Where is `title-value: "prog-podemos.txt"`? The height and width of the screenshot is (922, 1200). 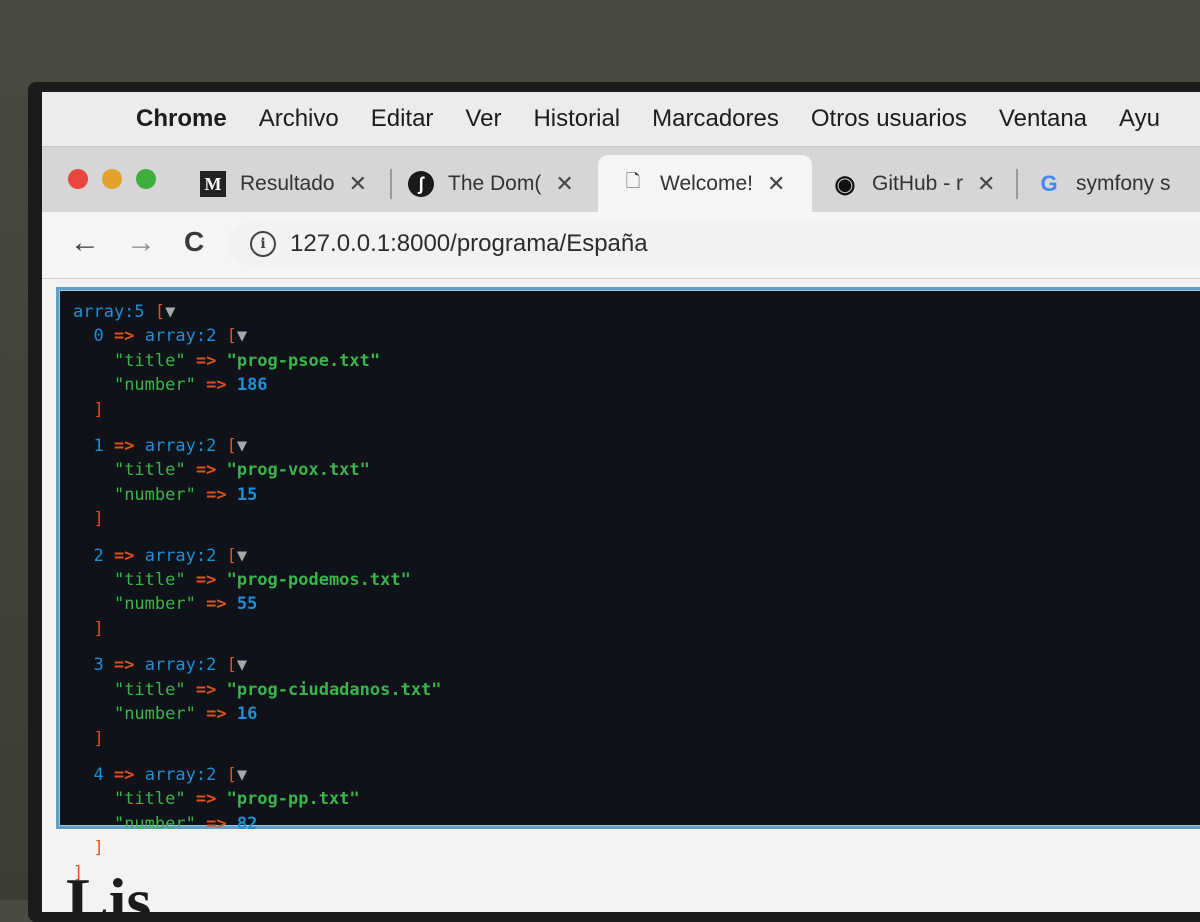 title-value: "prog-podemos.txt" is located at coordinates (318, 580).